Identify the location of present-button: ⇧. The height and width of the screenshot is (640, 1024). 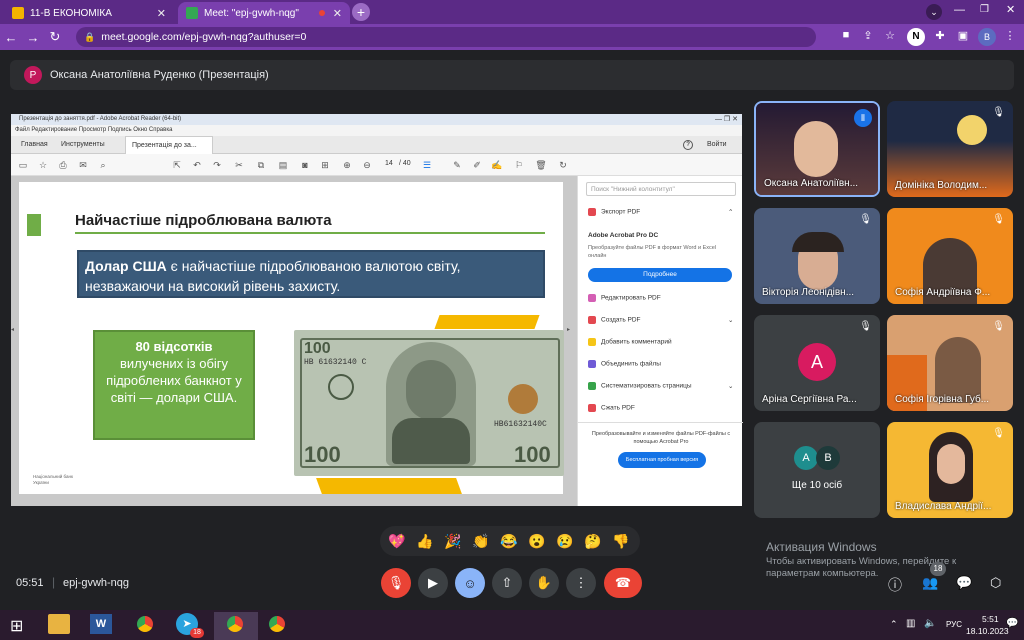
(507, 583).